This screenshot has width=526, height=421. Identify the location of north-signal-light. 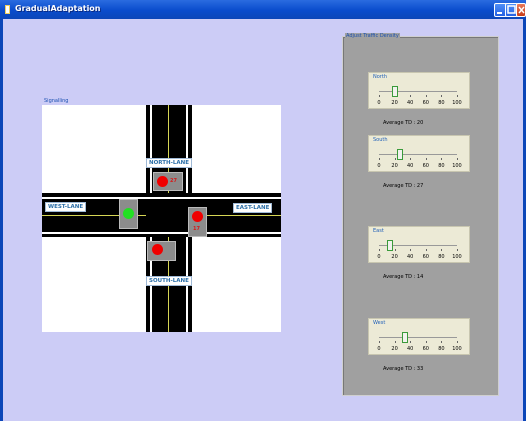
(162, 181).